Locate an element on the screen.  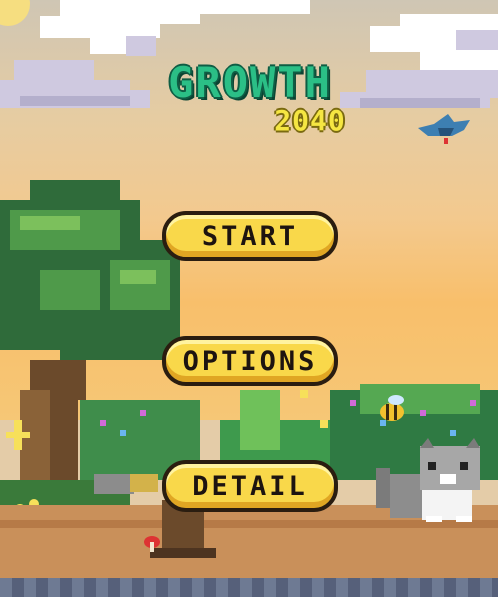
start-button: START is located at coordinates (250, 236).